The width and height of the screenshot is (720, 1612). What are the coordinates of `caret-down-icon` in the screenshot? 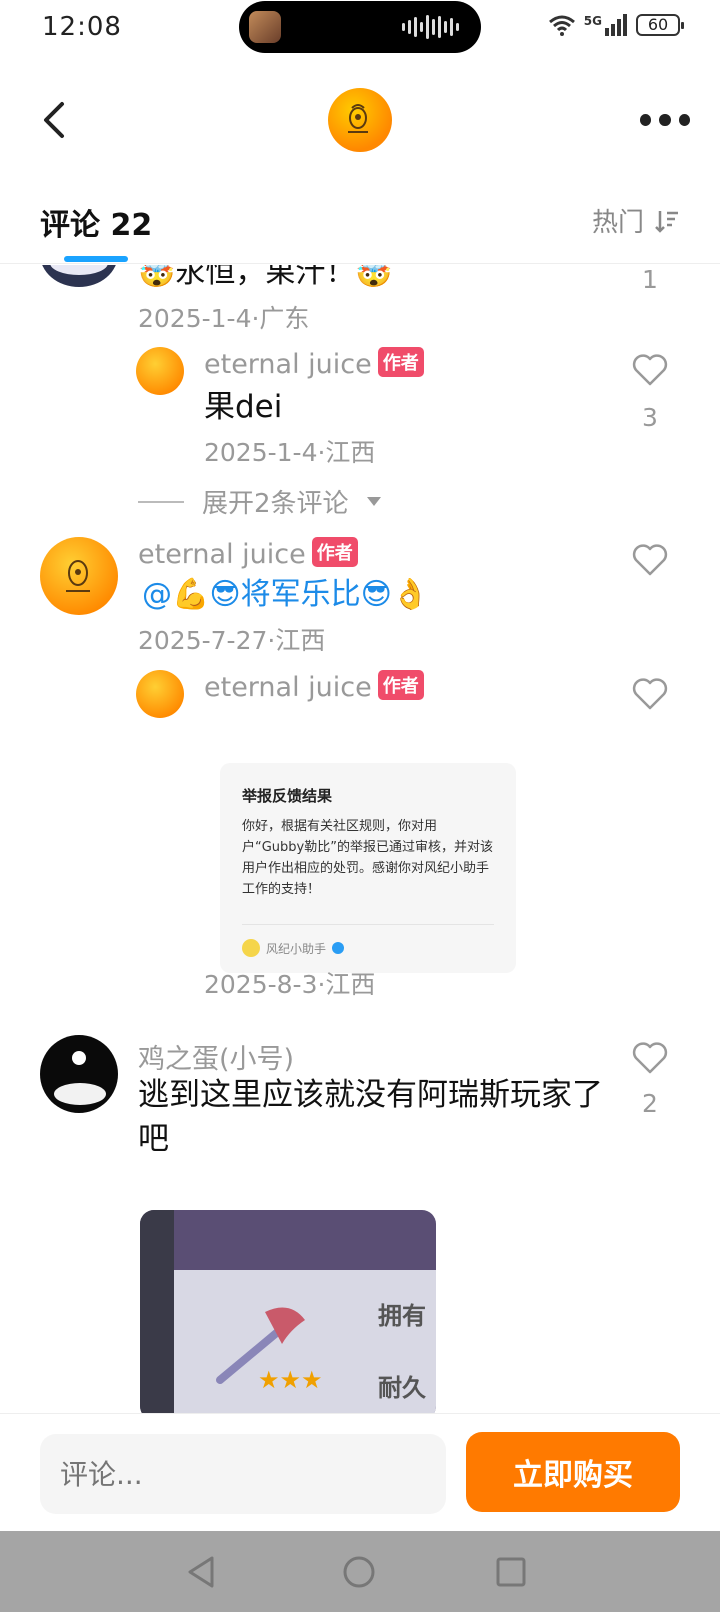 It's located at (373, 501).